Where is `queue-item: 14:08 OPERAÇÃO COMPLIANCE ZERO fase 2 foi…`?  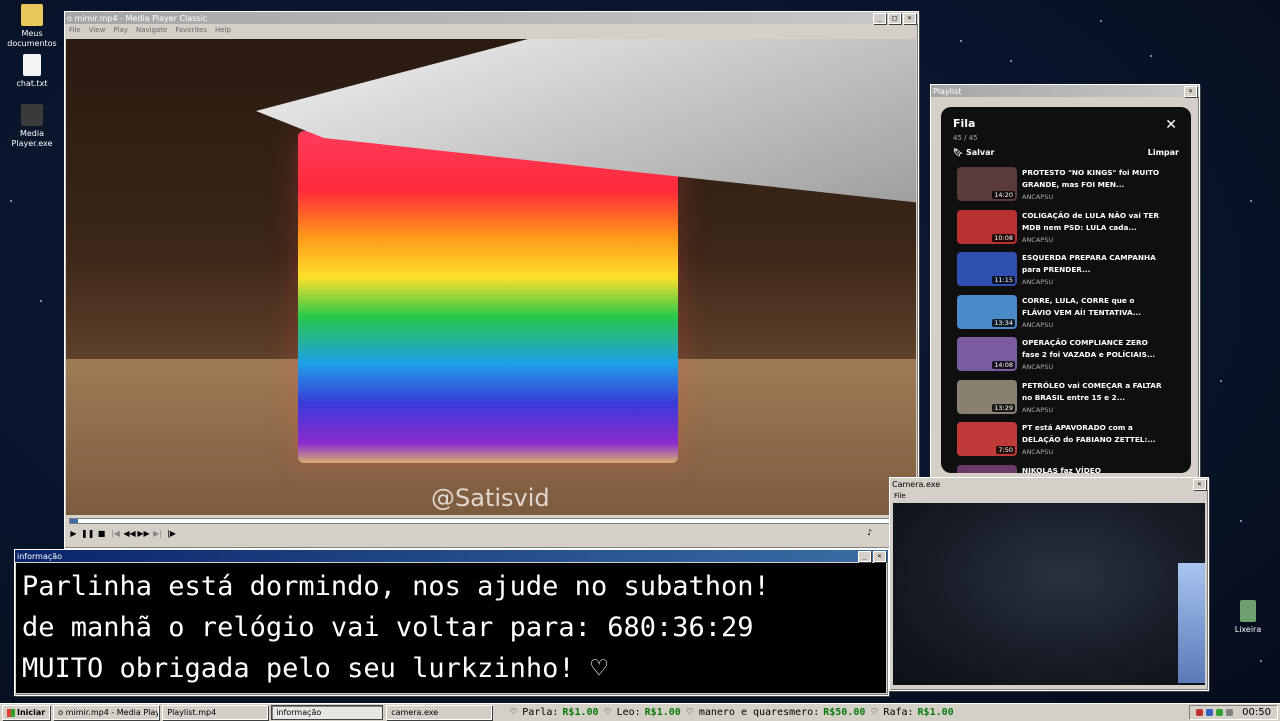 queue-item: 14:08 OPERAÇÃO COMPLIANCE ZERO fase 2 foi… is located at coordinates (1066, 358).